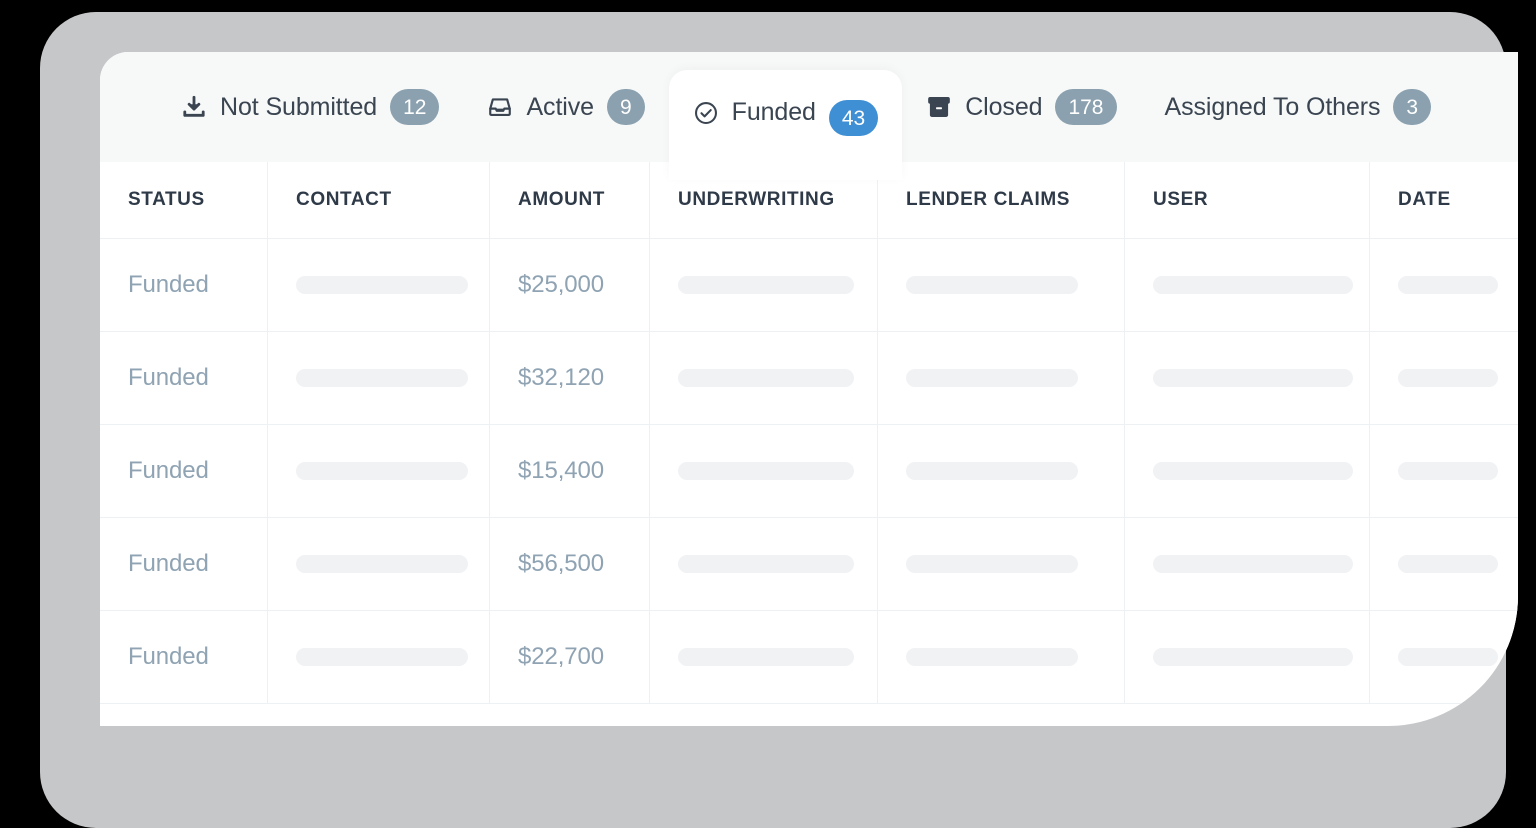 This screenshot has width=1536, height=828. I want to click on tab-label: Funded, so click(773, 112).